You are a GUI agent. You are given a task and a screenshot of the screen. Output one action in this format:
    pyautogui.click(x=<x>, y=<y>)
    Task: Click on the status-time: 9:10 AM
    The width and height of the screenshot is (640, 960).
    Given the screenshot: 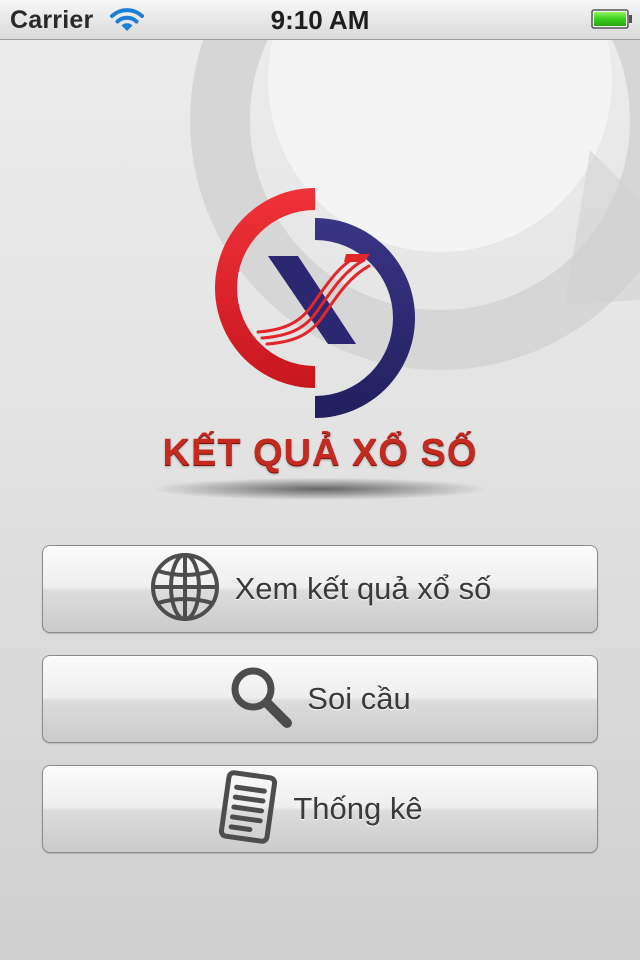 What is the action you would take?
    pyautogui.click(x=320, y=20)
    